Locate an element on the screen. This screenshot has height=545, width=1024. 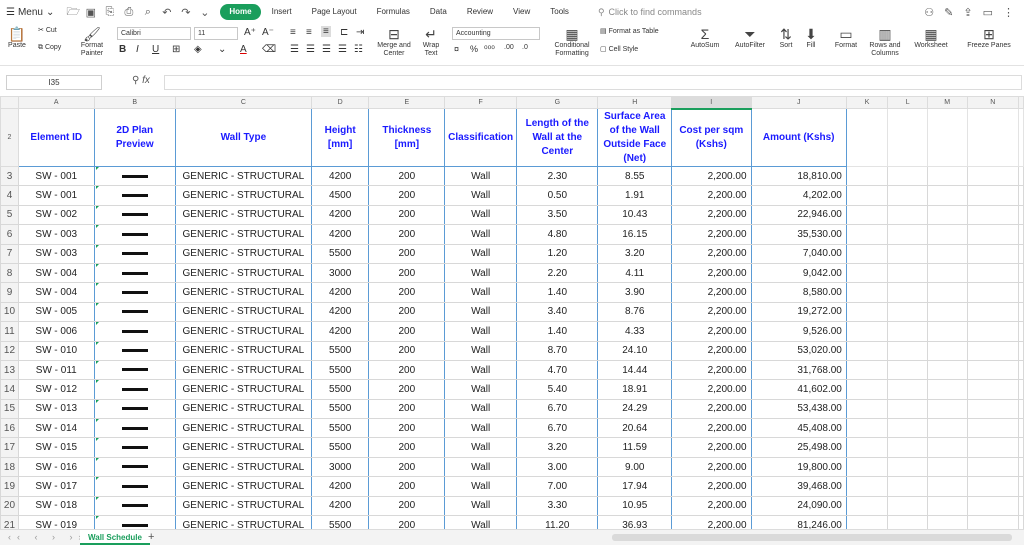
cell-style-button: ▢ Cell Style is located at coordinates (619, 50).